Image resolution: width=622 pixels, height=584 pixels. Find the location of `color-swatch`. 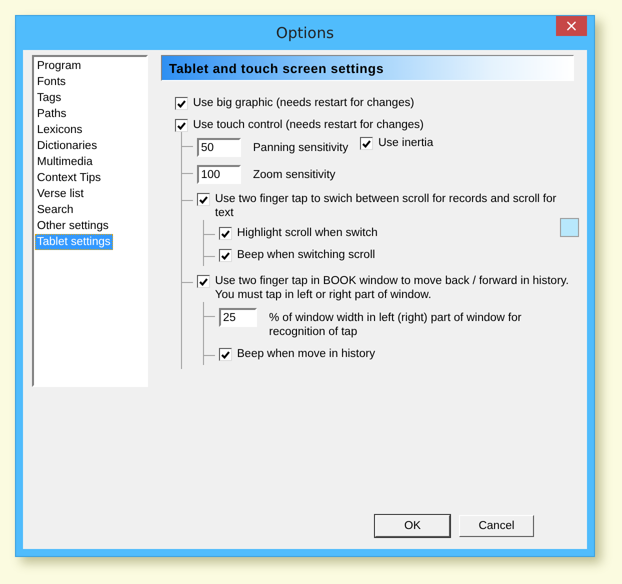

color-swatch is located at coordinates (569, 227).